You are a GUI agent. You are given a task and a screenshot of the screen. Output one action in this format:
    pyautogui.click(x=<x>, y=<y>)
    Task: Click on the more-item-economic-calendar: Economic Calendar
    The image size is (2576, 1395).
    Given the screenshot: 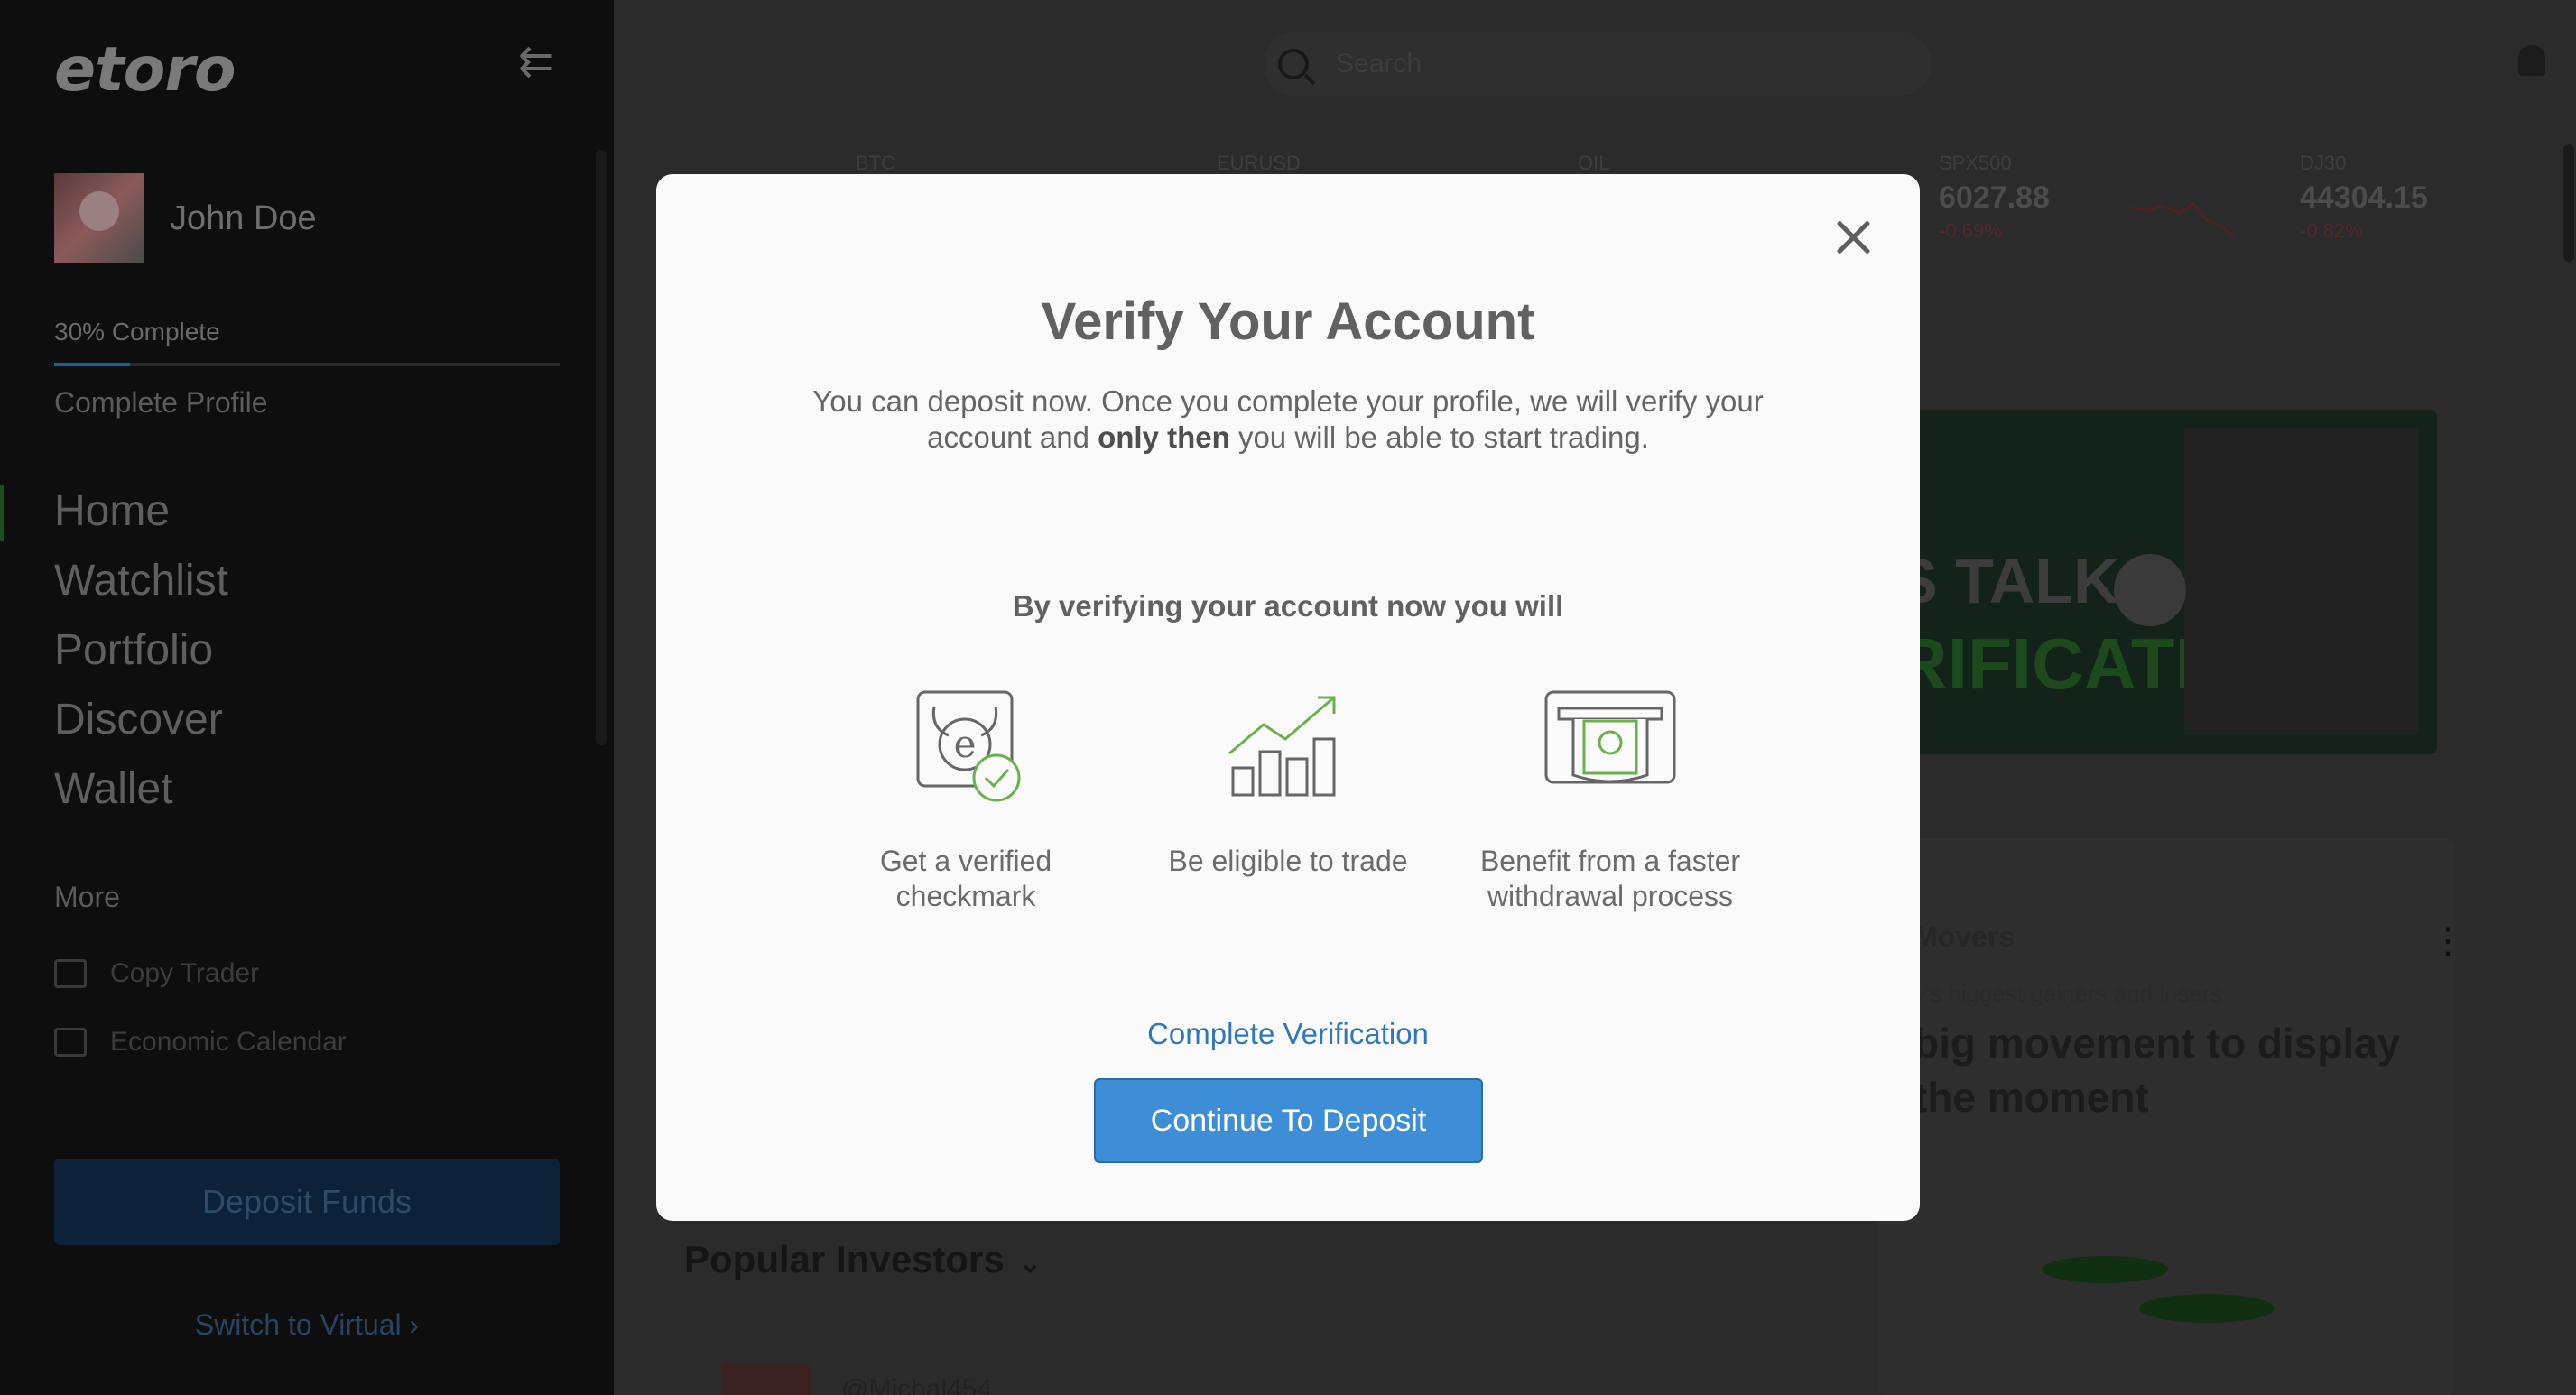 What is the action you would take?
    pyautogui.click(x=200, y=1043)
    